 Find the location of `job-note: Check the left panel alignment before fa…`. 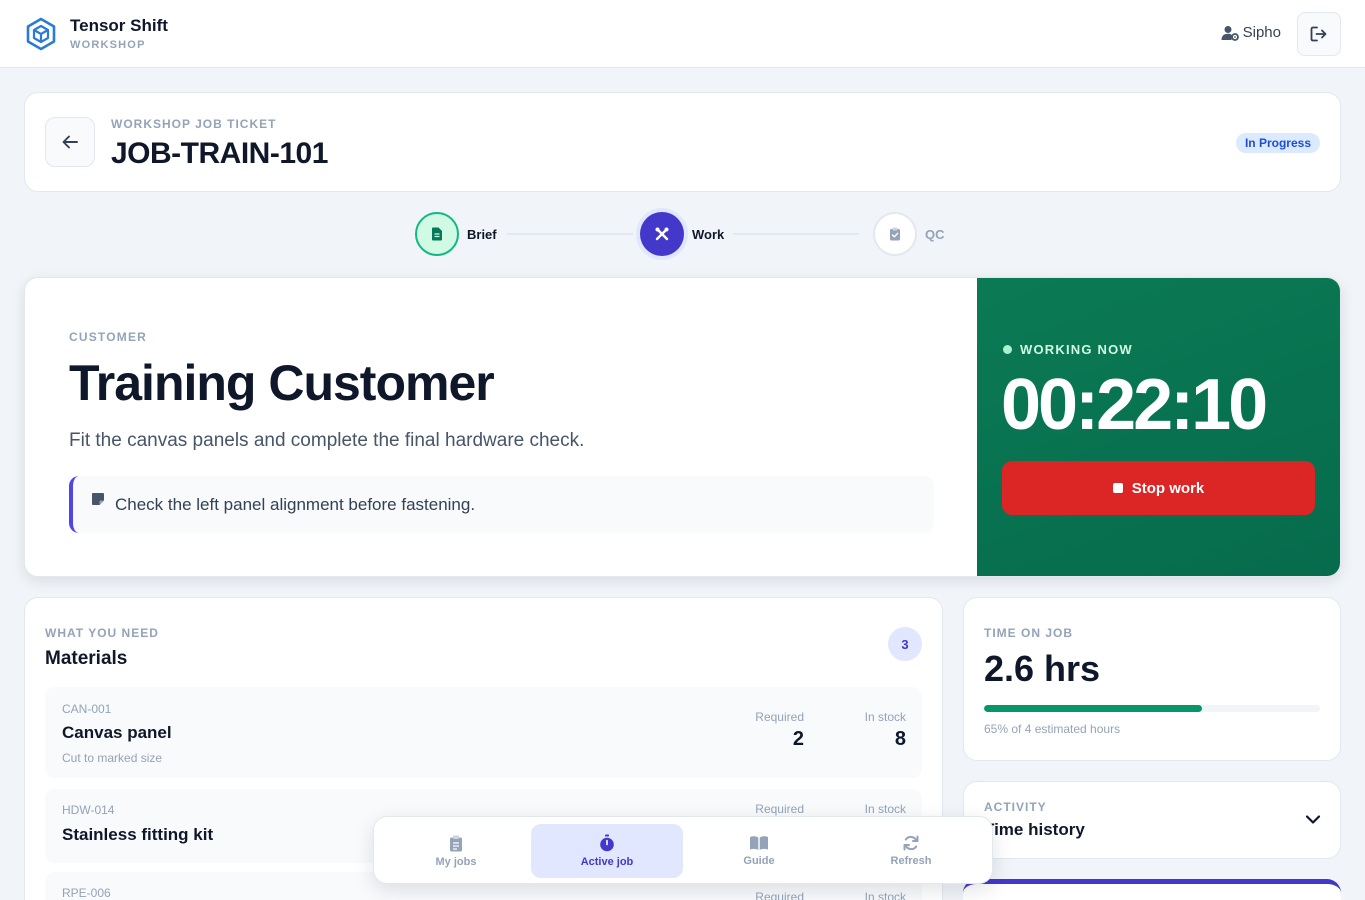

job-note: Check the left panel alignment before fa… is located at coordinates (501, 504).